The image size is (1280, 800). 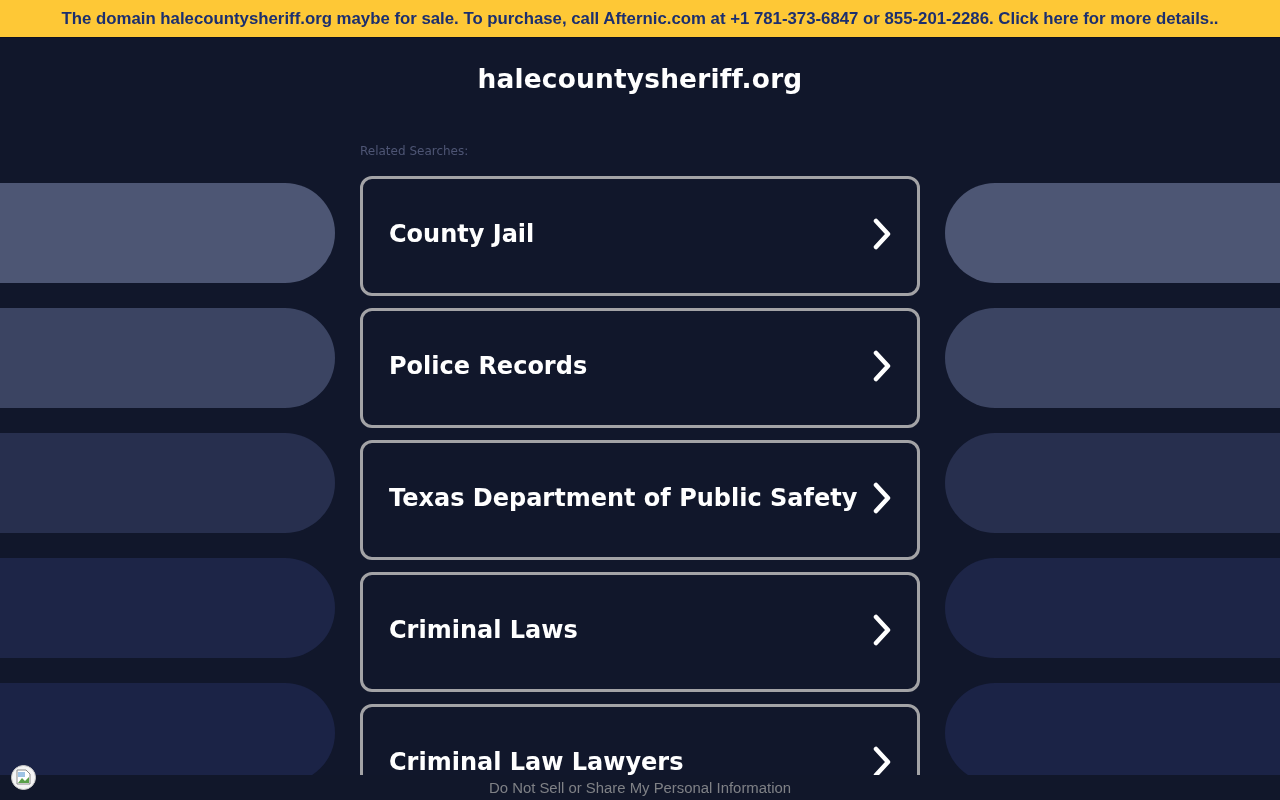 What do you see at coordinates (640, 236) in the screenshot?
I see `search-link-card: County Jail` at bounding box center [640, 236].